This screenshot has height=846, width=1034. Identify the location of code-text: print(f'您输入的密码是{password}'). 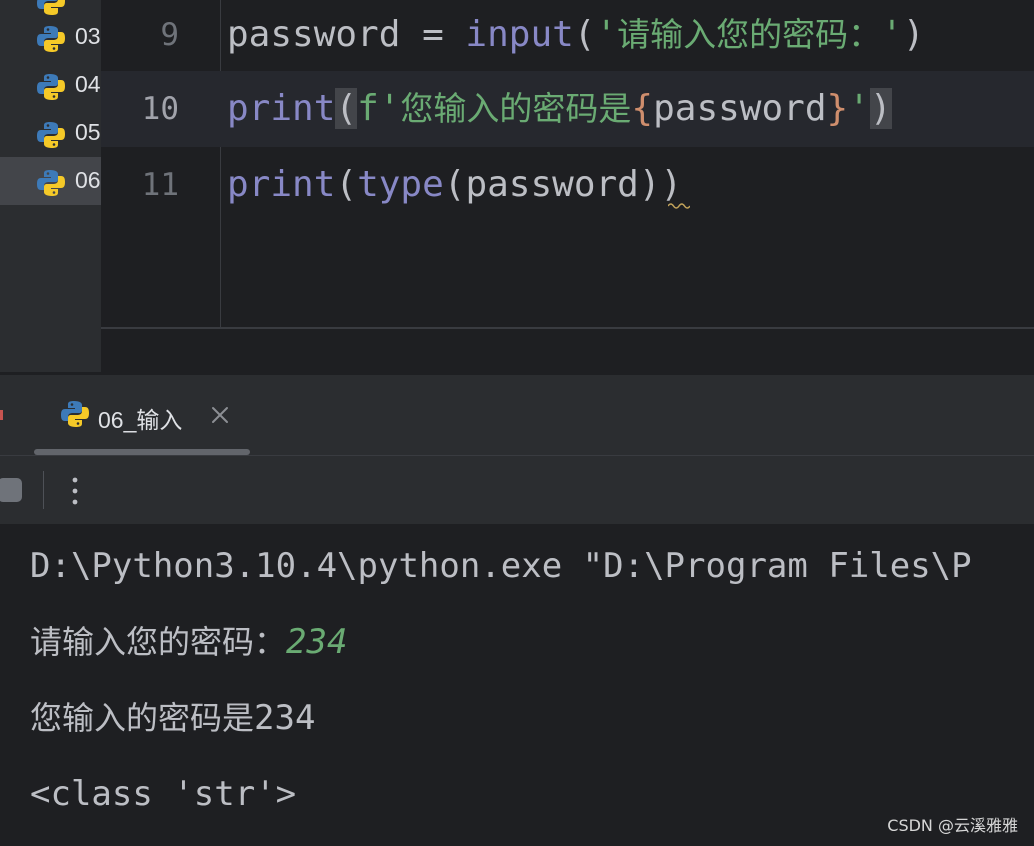
(559, 108).